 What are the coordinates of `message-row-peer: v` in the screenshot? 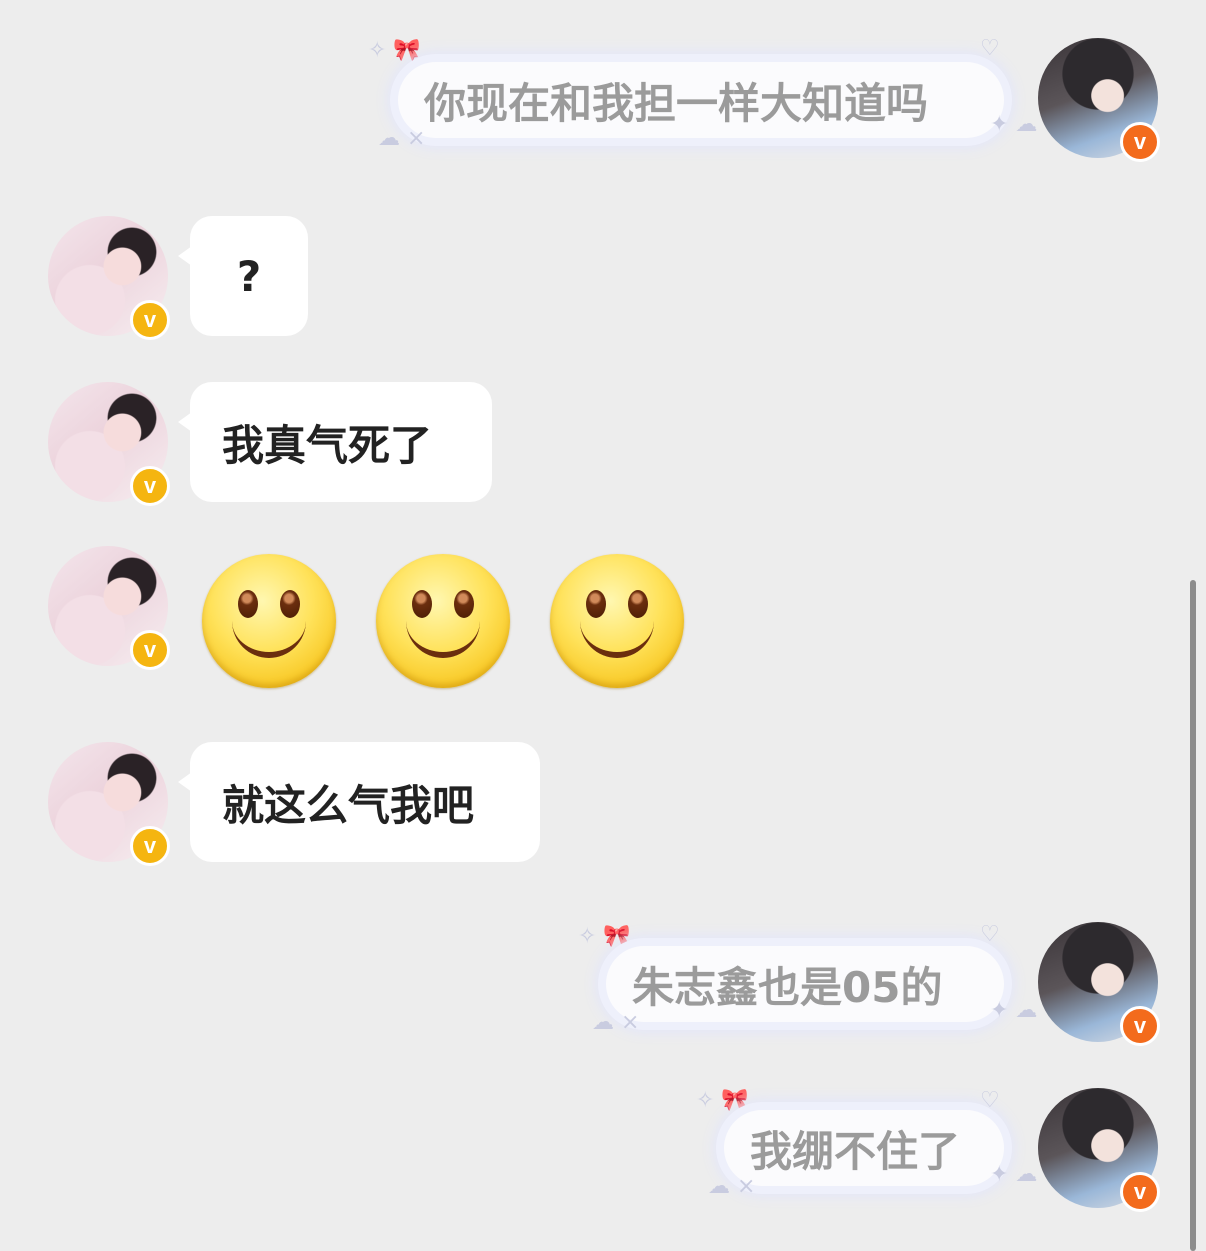 It's located at (603, 617).